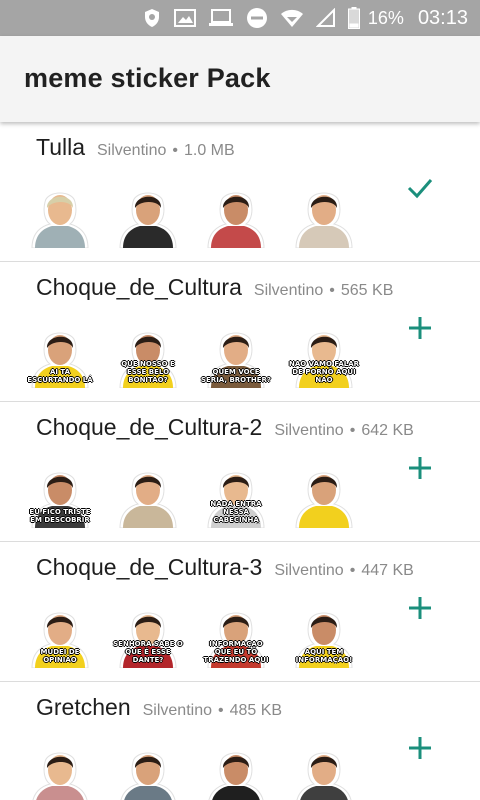 Image resolution: width=480 pixels, height=800 pixels. What do you see at coordinates (60, 352) in the screenshot?
I see `sticker-thumbnail: AÍ TÁ ESCURTANDO LÁ` at bounding box center [60, 352].